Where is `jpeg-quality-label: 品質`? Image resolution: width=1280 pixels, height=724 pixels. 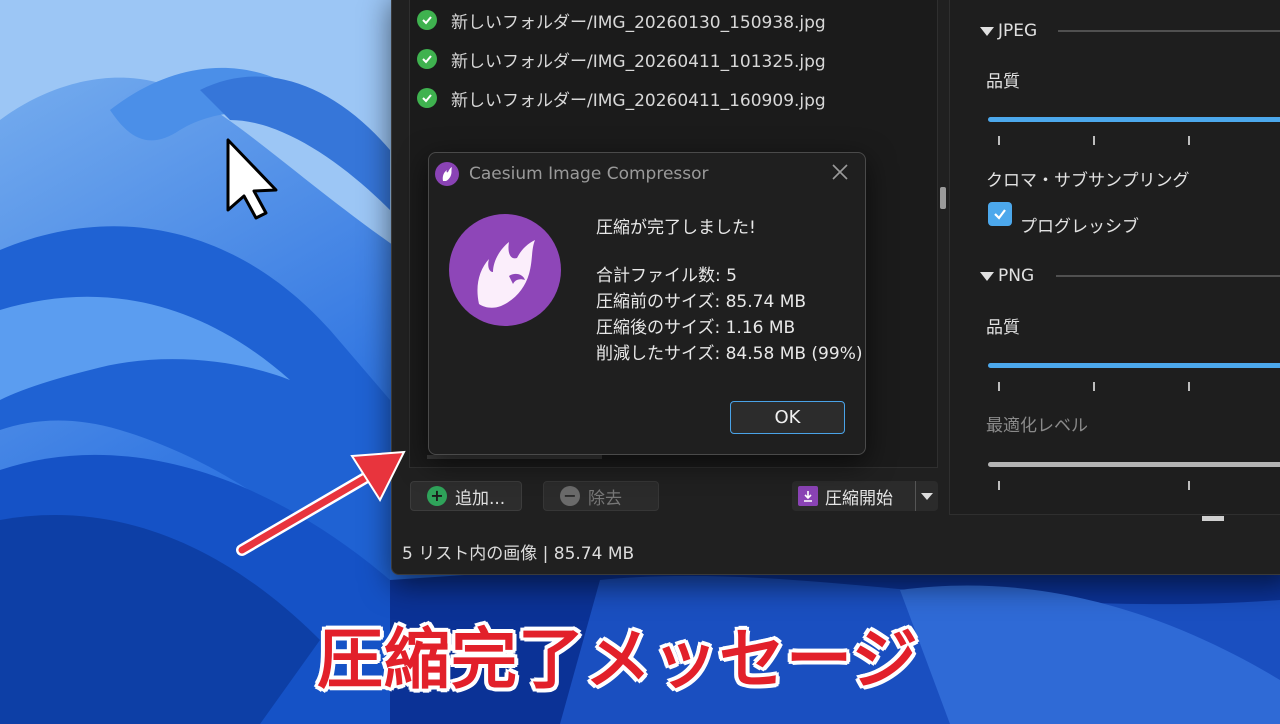 jpeg-quality-label: 品質 is located at coordinates (1003, 82).